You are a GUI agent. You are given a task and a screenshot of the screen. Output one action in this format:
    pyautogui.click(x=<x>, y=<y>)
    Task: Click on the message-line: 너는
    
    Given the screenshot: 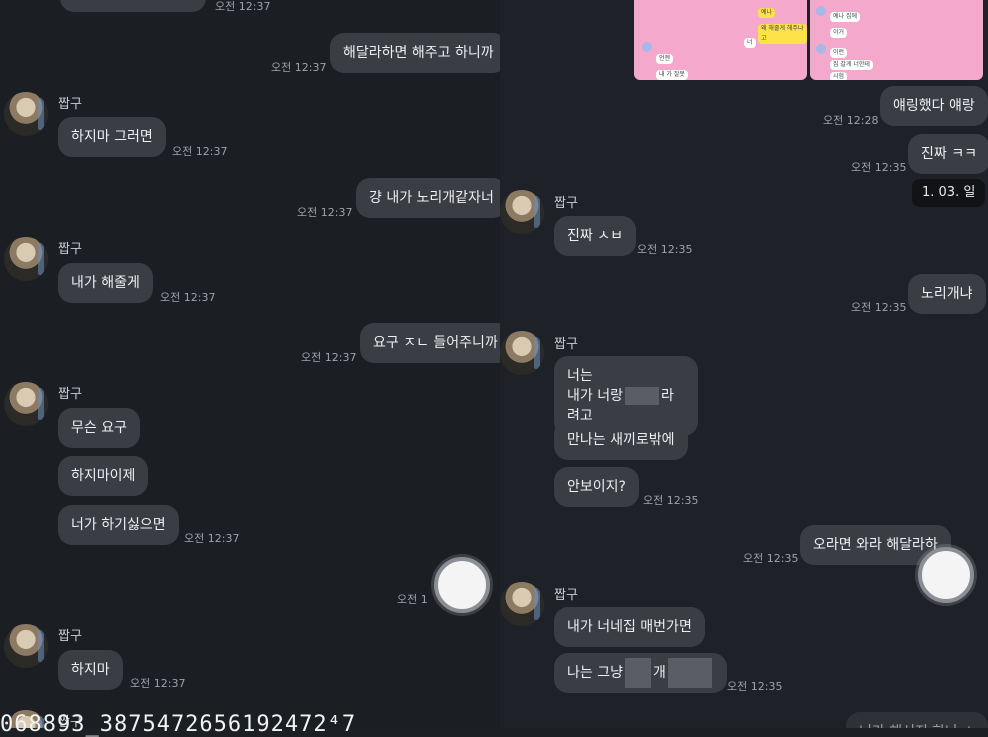 What is the action you would take?
    pyautogui.click(x=580, y=376)
    